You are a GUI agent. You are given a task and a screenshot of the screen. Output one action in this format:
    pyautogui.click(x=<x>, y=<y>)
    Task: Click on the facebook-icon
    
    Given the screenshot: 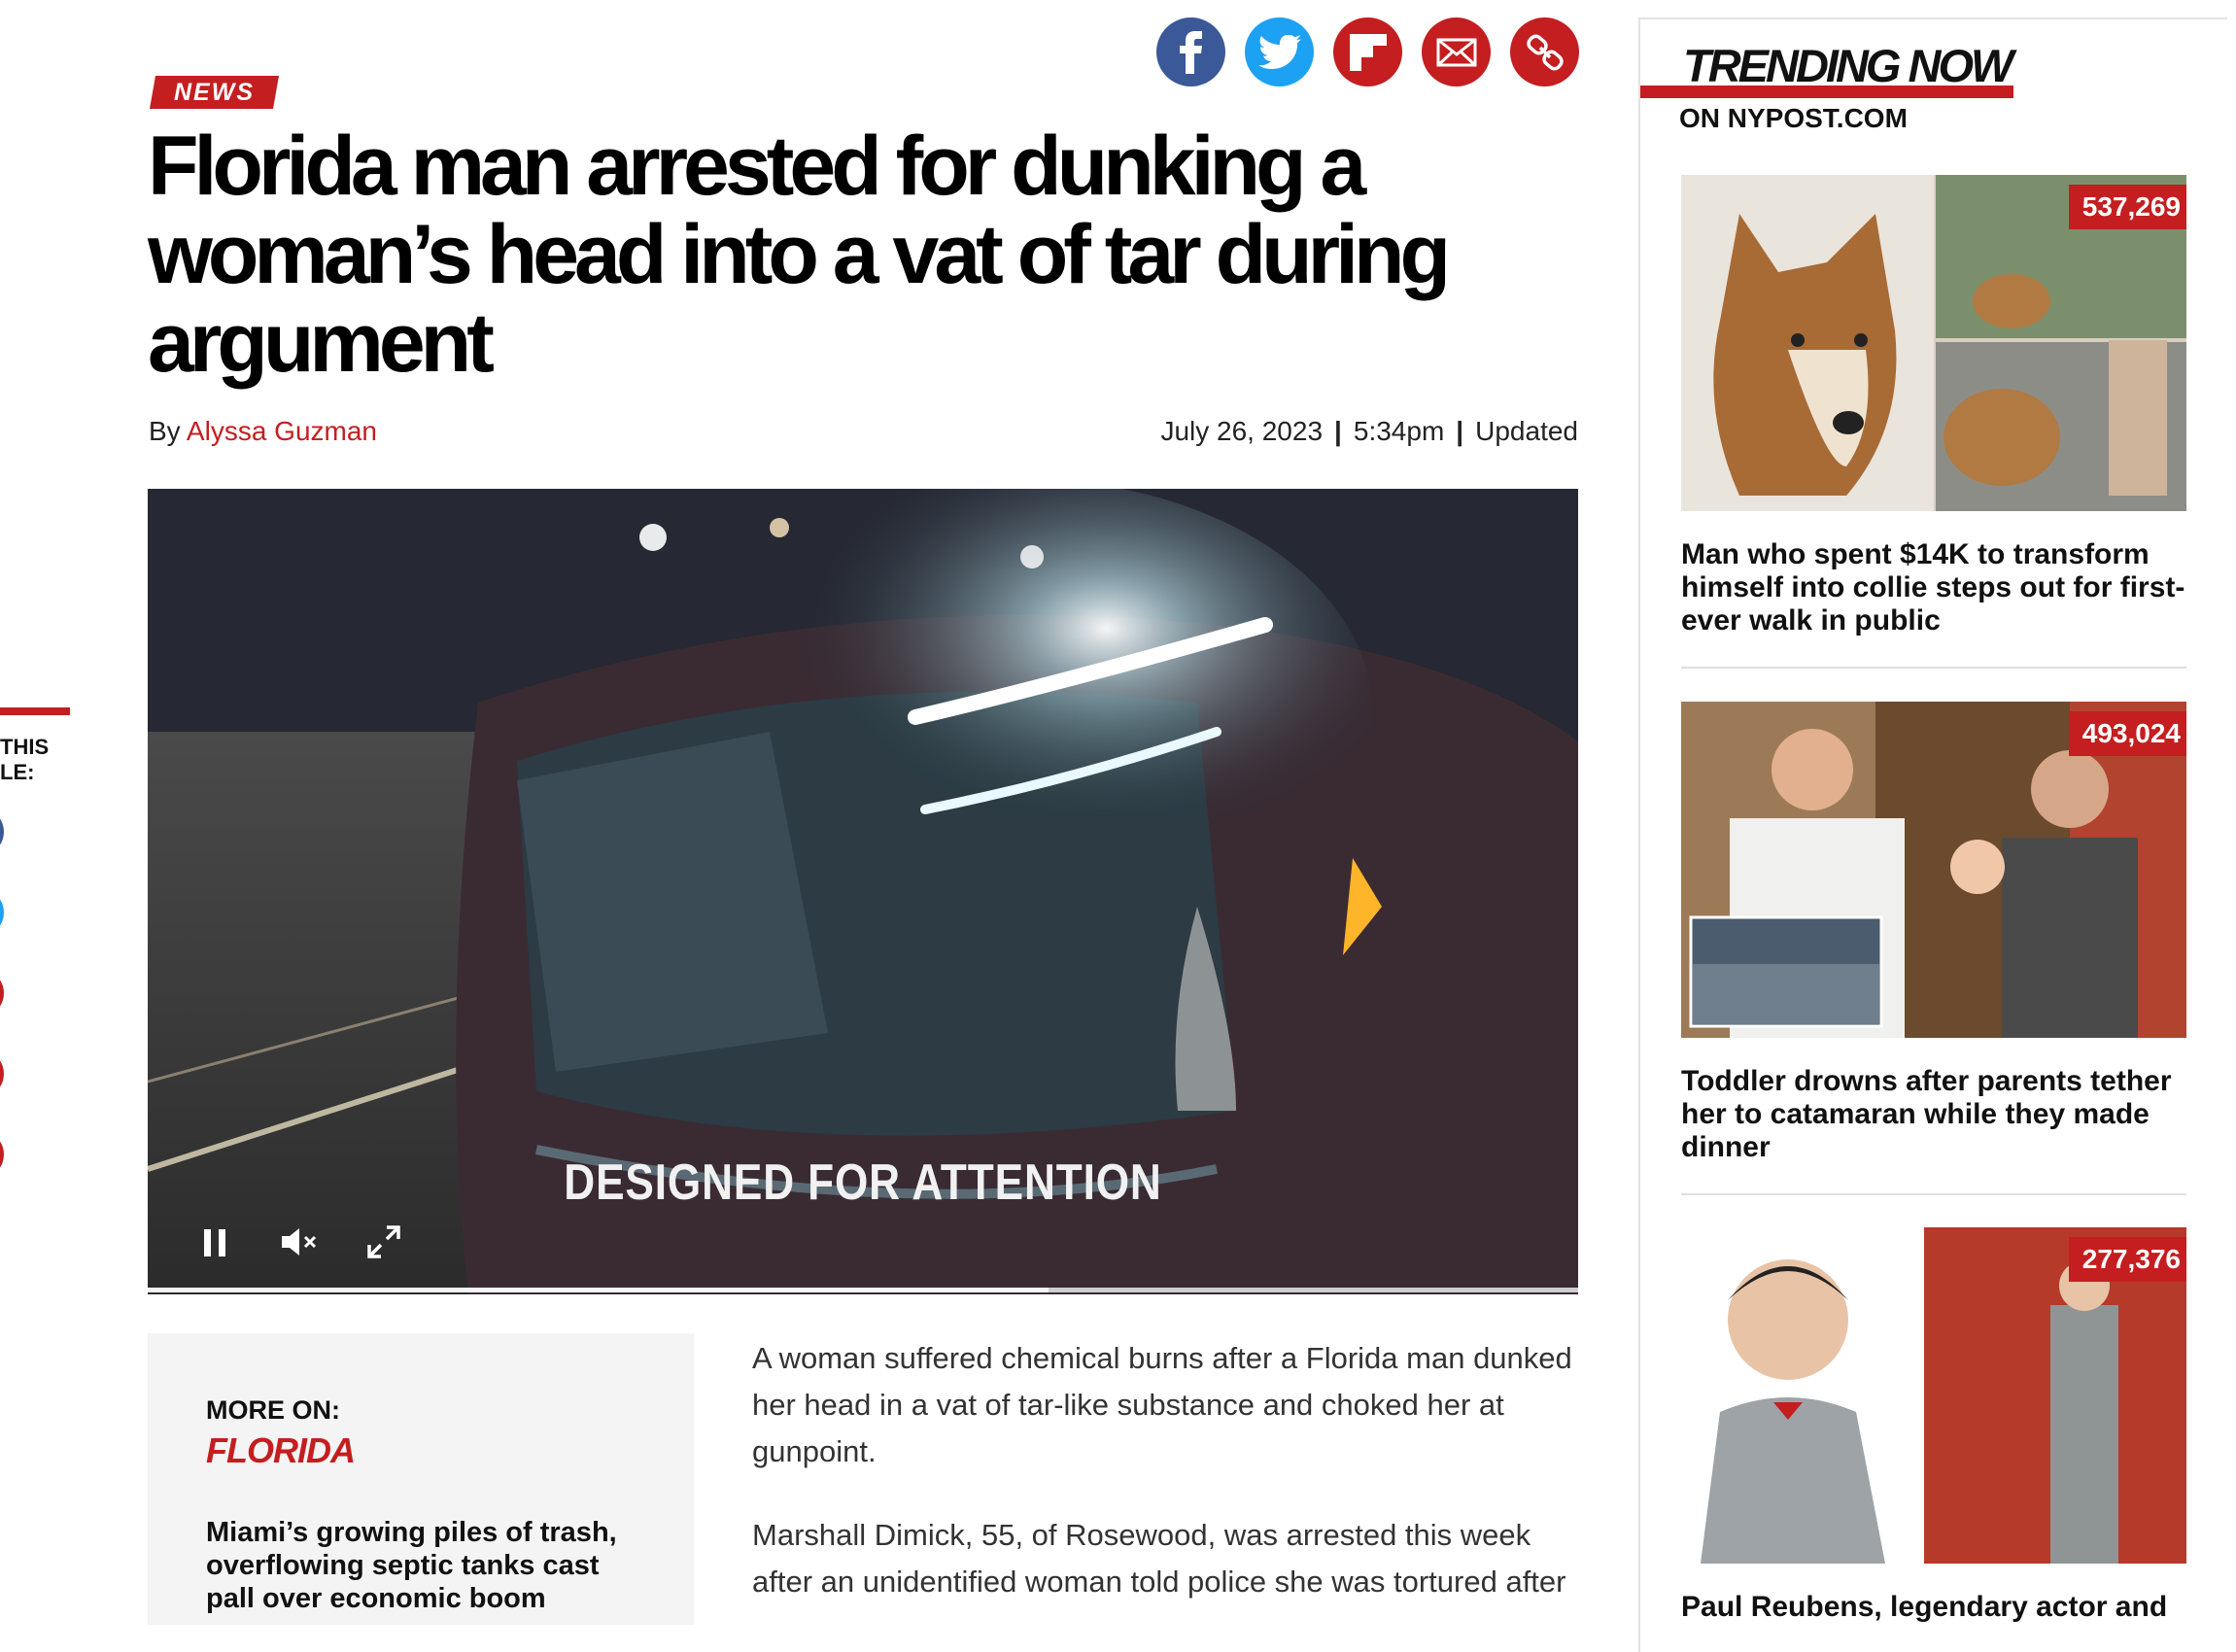 What is the action you would take?
    pyautogui.click(x=1191, y=52)
    